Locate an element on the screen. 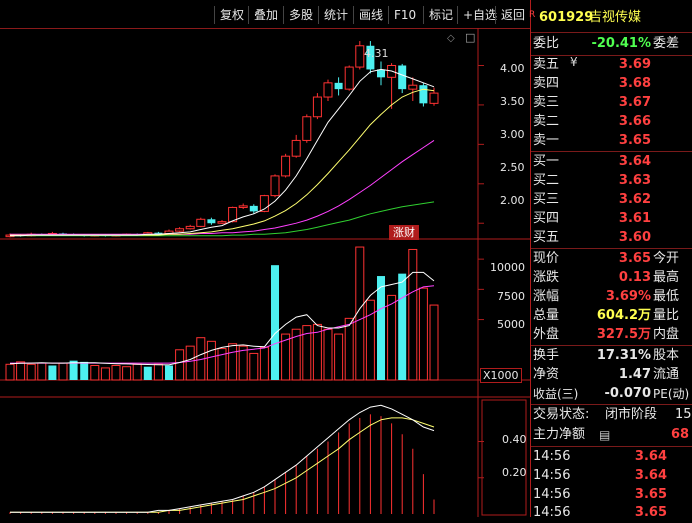 The width and height of the screenshot is (692, 523). ask-label: 卖四 is located at coordinates (546, 83).